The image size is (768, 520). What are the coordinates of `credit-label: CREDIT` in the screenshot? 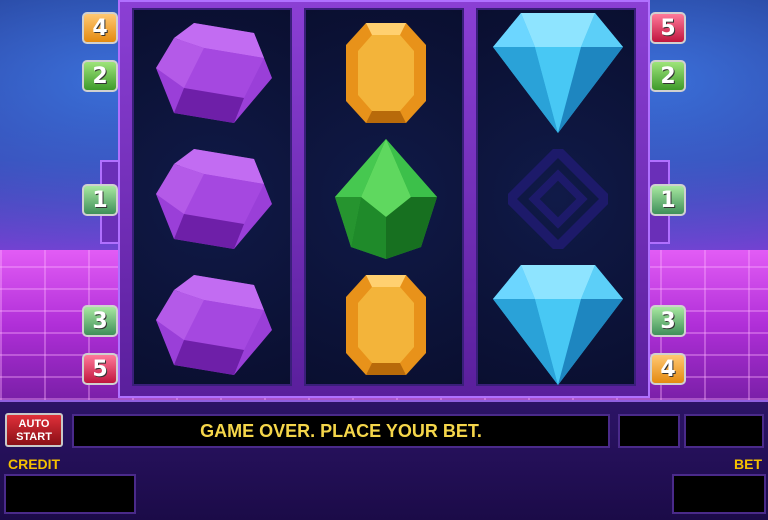 It's located at (34, 464).